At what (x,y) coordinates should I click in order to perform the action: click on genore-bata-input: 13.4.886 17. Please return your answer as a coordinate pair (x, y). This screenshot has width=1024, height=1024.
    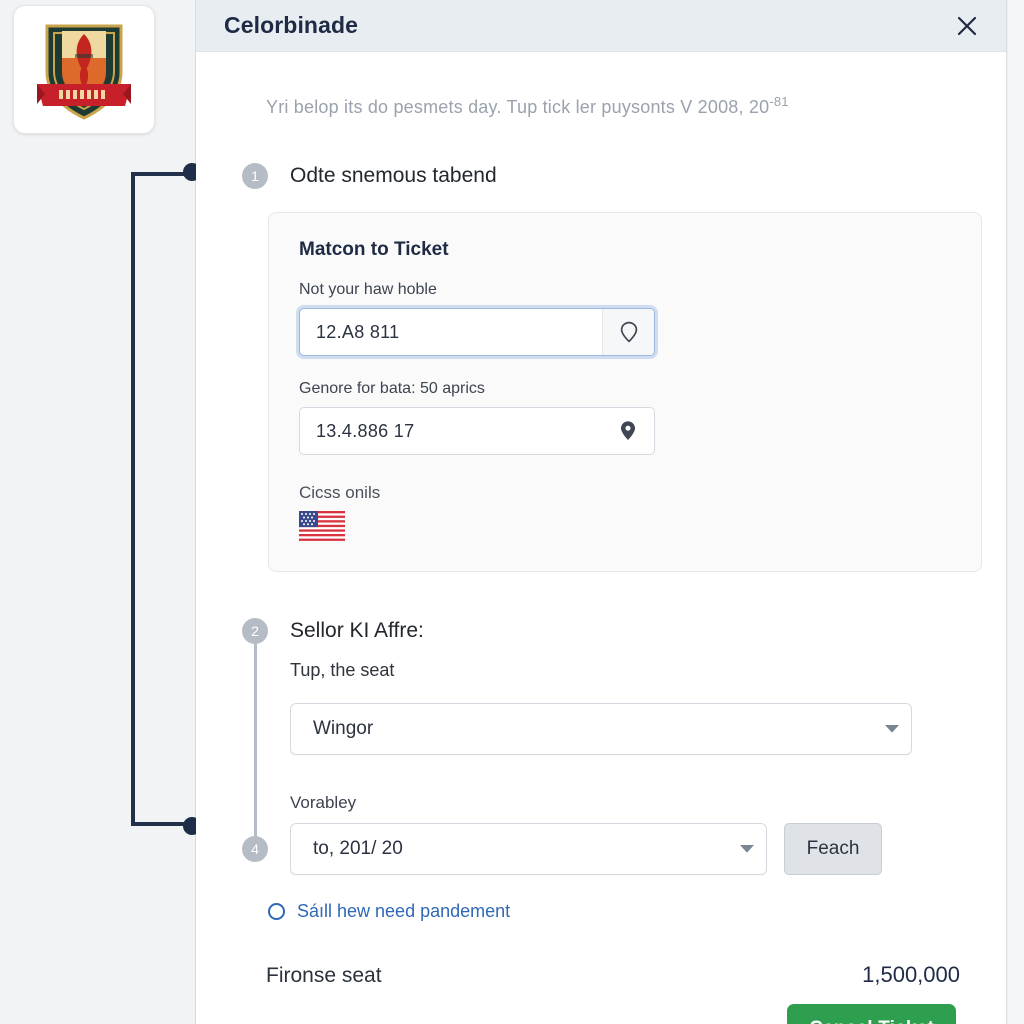
    Looking at the image, I should click on (477, 431).